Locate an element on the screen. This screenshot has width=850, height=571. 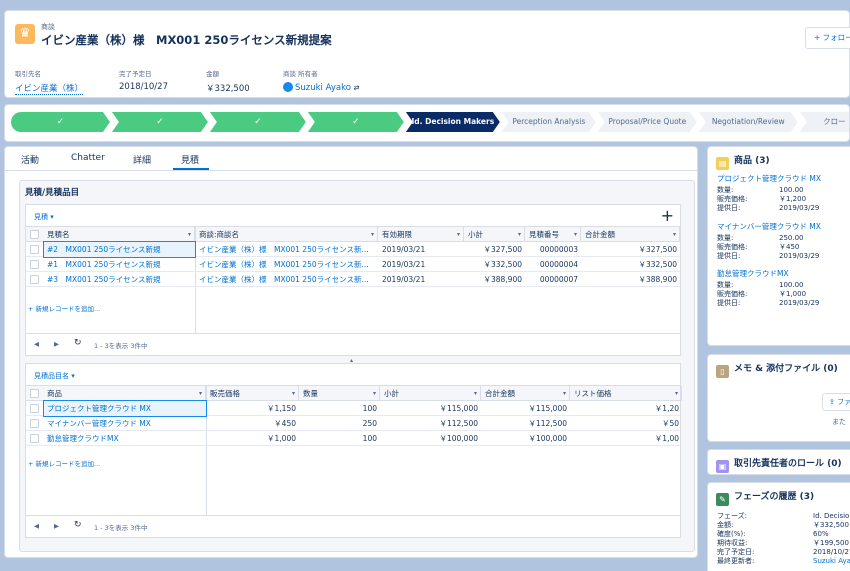
history-card-title: フェーズの履歴 (3) is located at coordinates (774, 497).